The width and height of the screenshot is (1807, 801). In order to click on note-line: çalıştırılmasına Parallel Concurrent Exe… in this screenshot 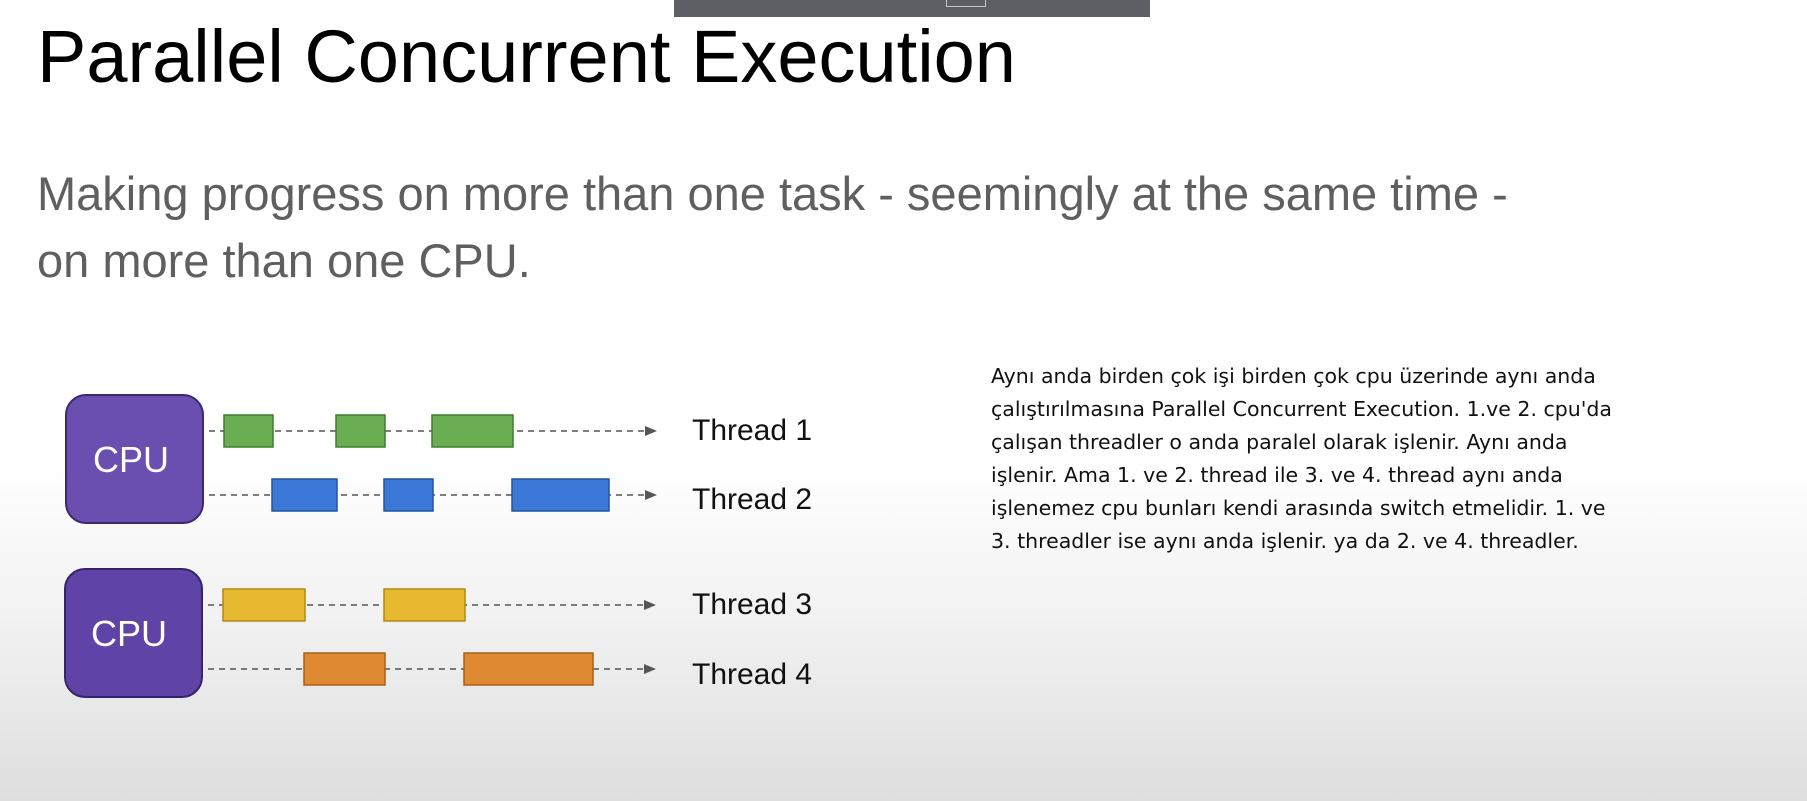, I will do `click(1301, 409)`.